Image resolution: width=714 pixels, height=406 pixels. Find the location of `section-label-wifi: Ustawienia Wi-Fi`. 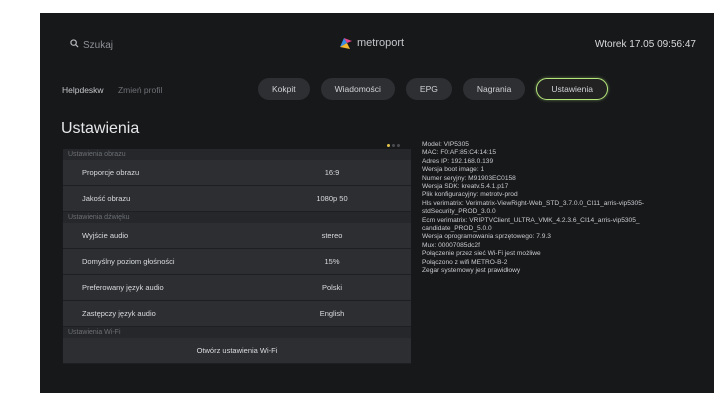

section-label-wifi: Ustawienia Wi-Fi is located at coordinates (237, 332).